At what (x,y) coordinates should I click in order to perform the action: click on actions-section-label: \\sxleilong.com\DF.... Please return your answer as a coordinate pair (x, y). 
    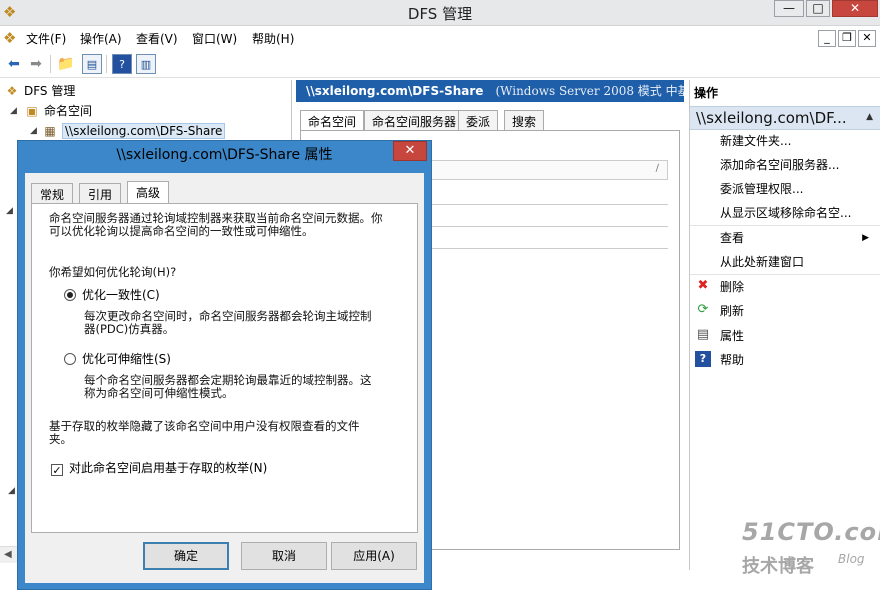
    Looking at the image, I should click on (771, 118).